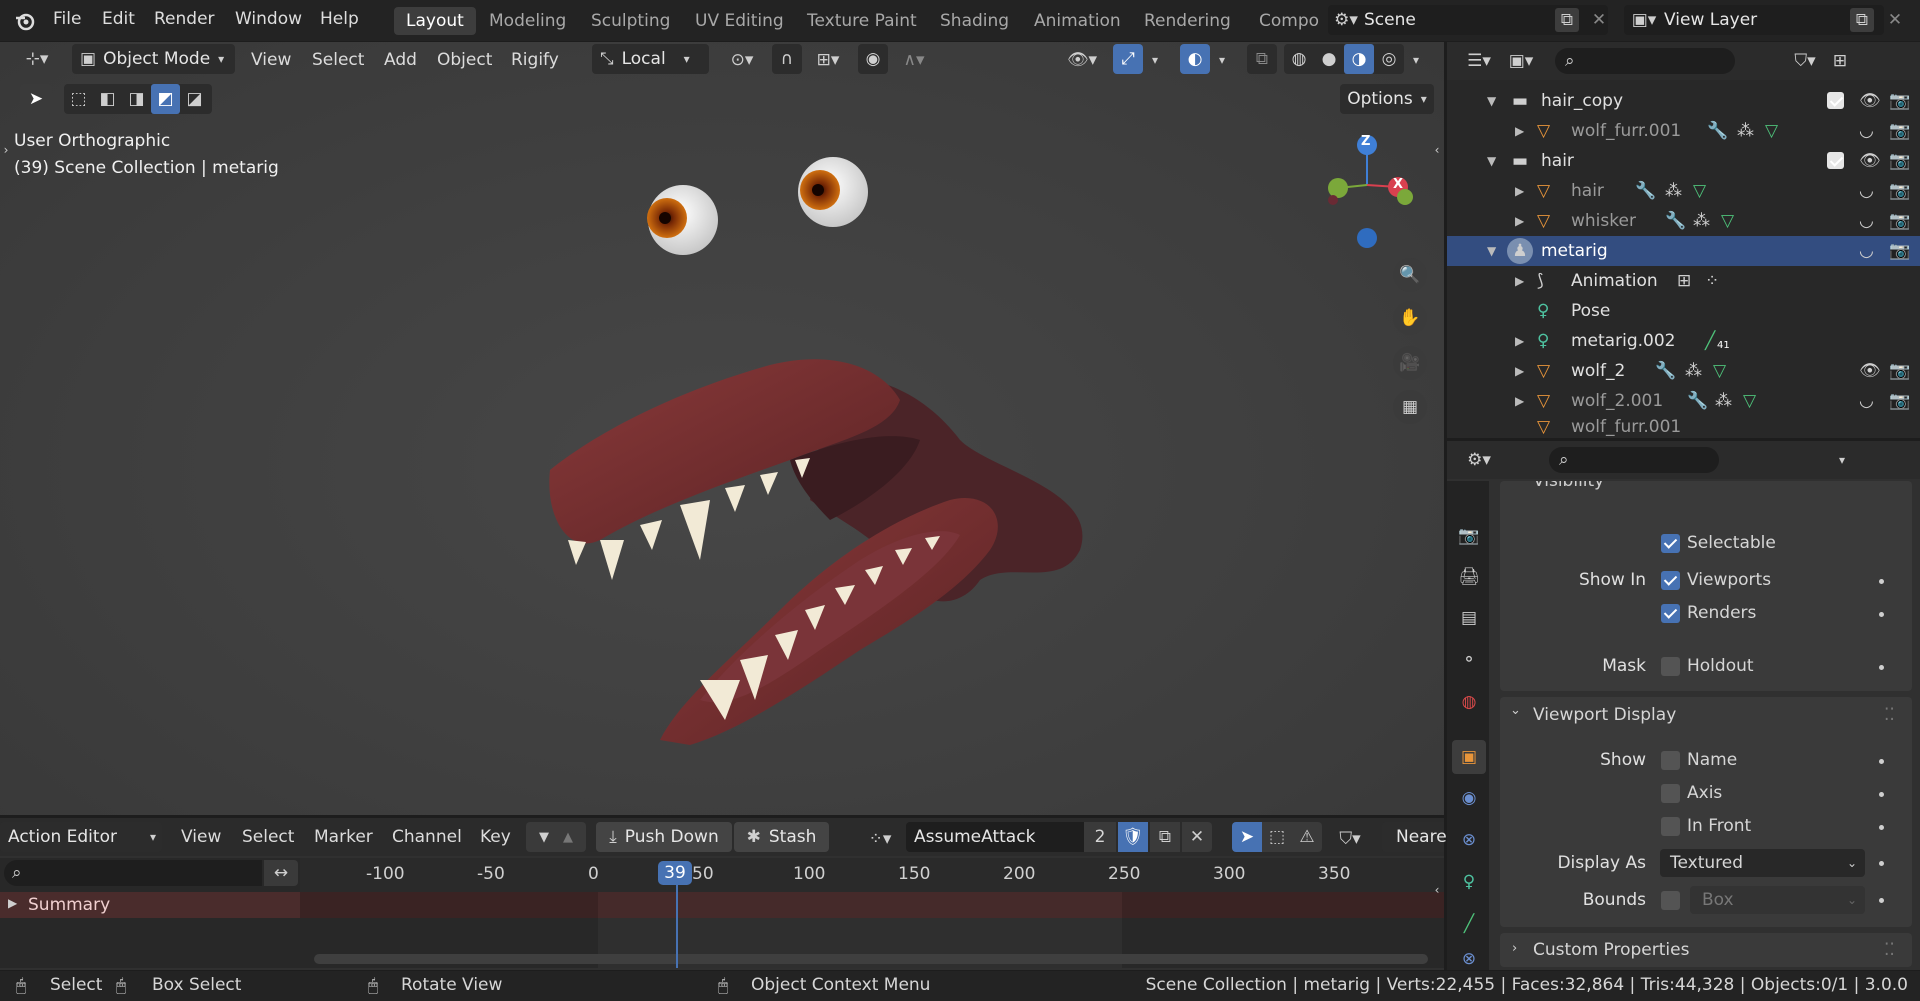  I want to click on perspective-grid-icon: ▦, so click(1410, 407).